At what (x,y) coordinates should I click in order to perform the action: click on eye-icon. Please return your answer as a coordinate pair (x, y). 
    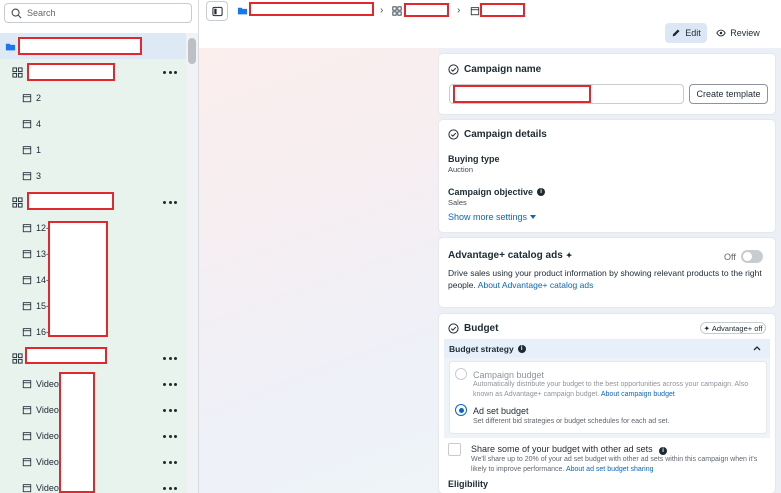
    Looking at the image, I should click on (721, 33).